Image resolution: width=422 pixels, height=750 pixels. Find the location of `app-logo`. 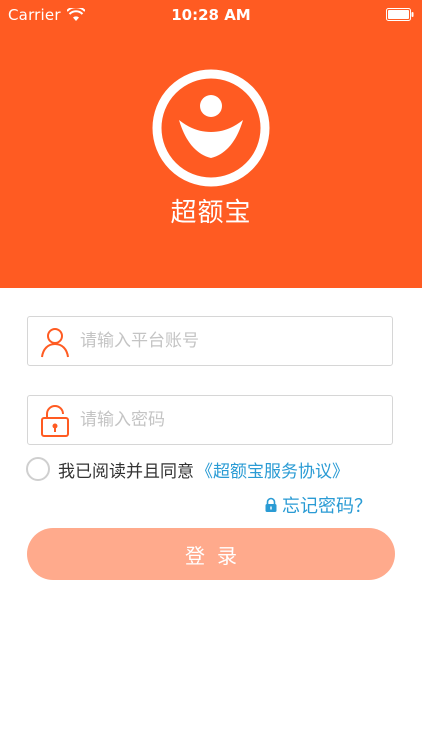

app-logo is located at coordinates (211, 128).